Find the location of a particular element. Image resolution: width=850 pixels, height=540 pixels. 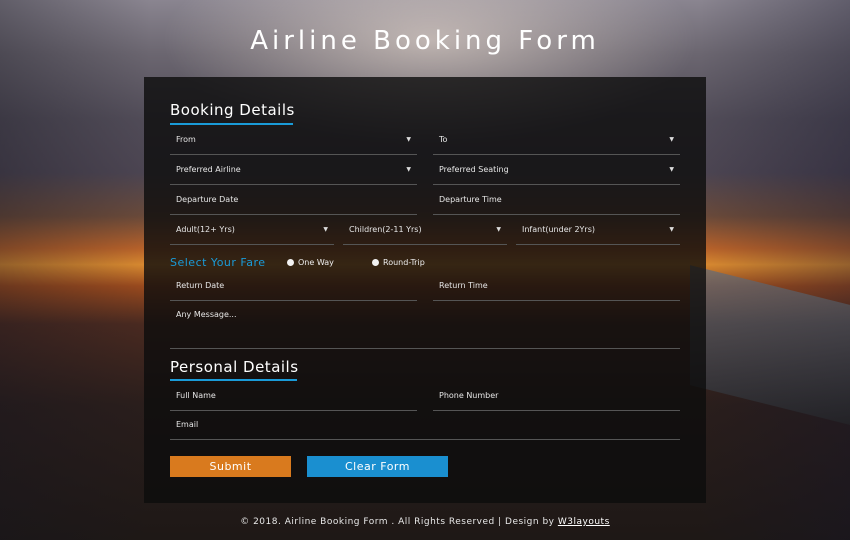

infant-select-label: Infant(under 2Yrs) is located at coordinates (559, 229).